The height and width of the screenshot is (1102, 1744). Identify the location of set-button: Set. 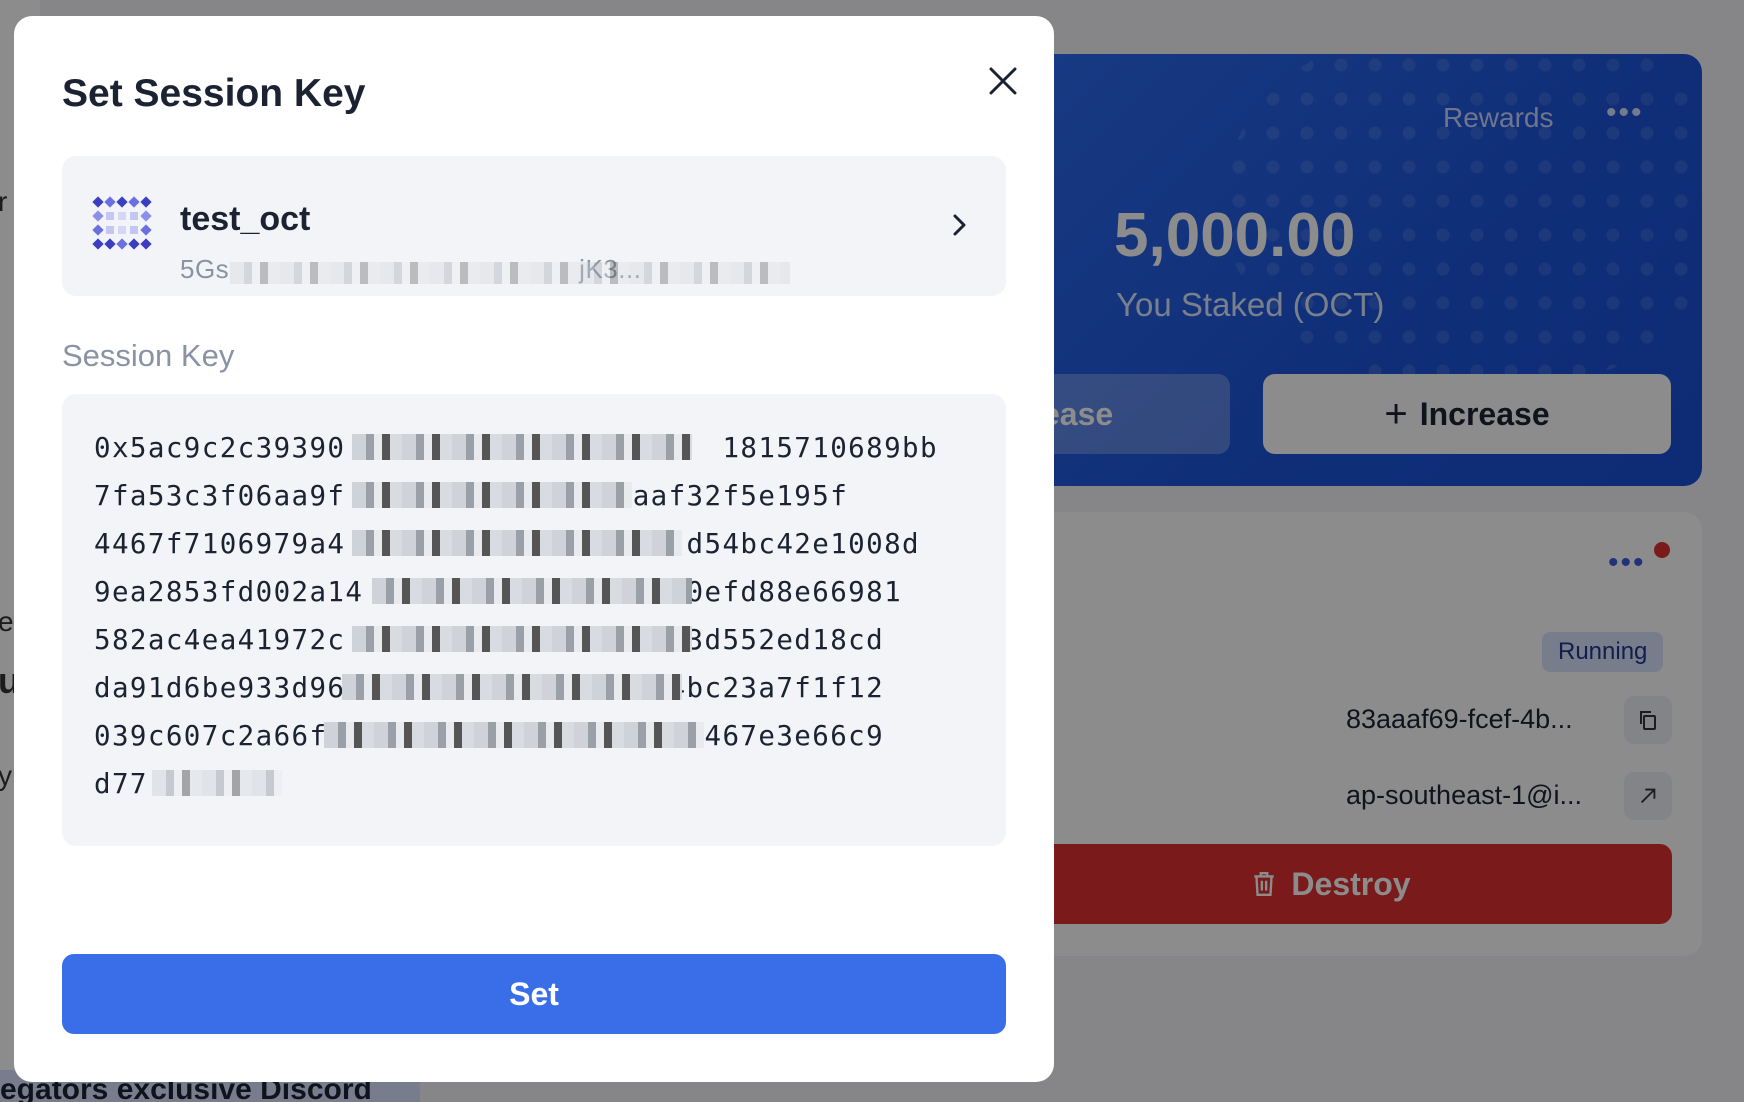
(534, 994).